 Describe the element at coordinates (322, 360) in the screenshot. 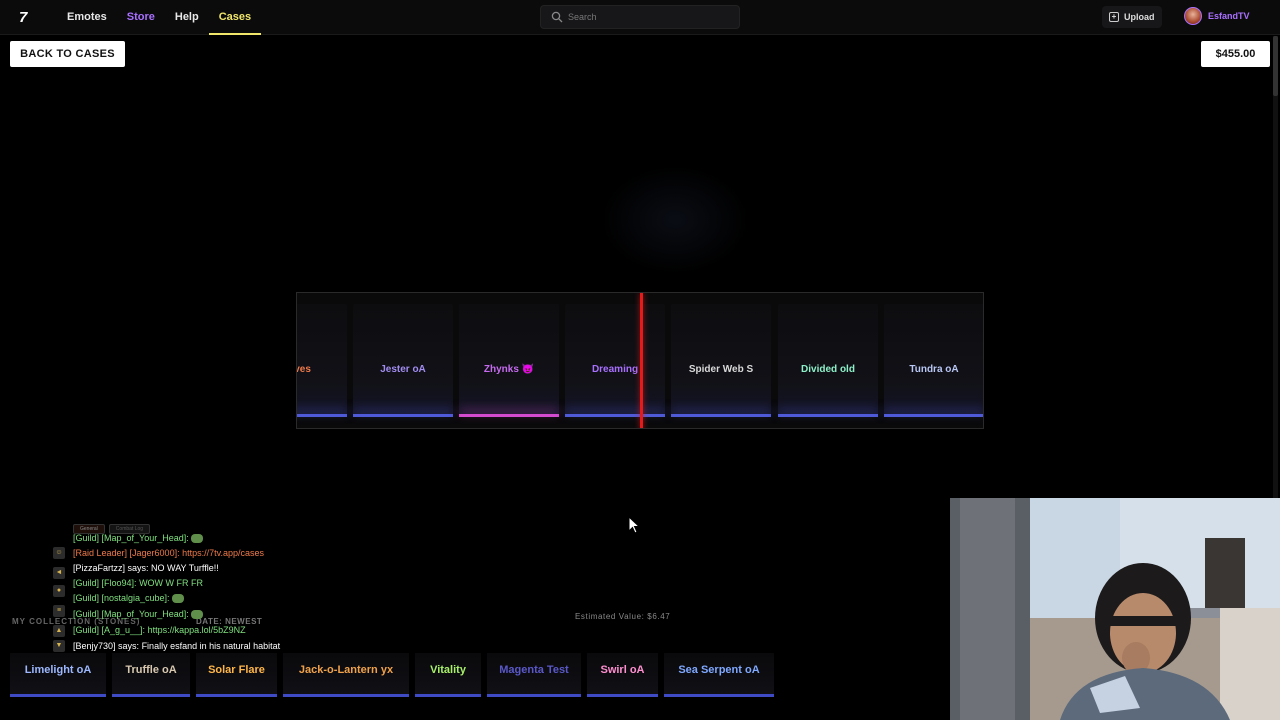

I see `reel-item: eaves` at that location.